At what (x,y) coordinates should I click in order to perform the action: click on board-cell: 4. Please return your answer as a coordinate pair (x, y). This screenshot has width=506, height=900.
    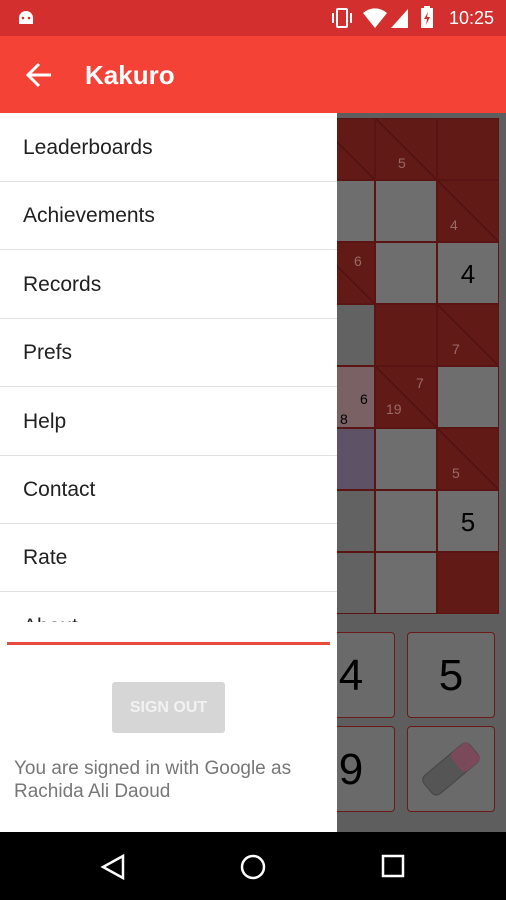
    Looking at the image, I should click on (468, 273).